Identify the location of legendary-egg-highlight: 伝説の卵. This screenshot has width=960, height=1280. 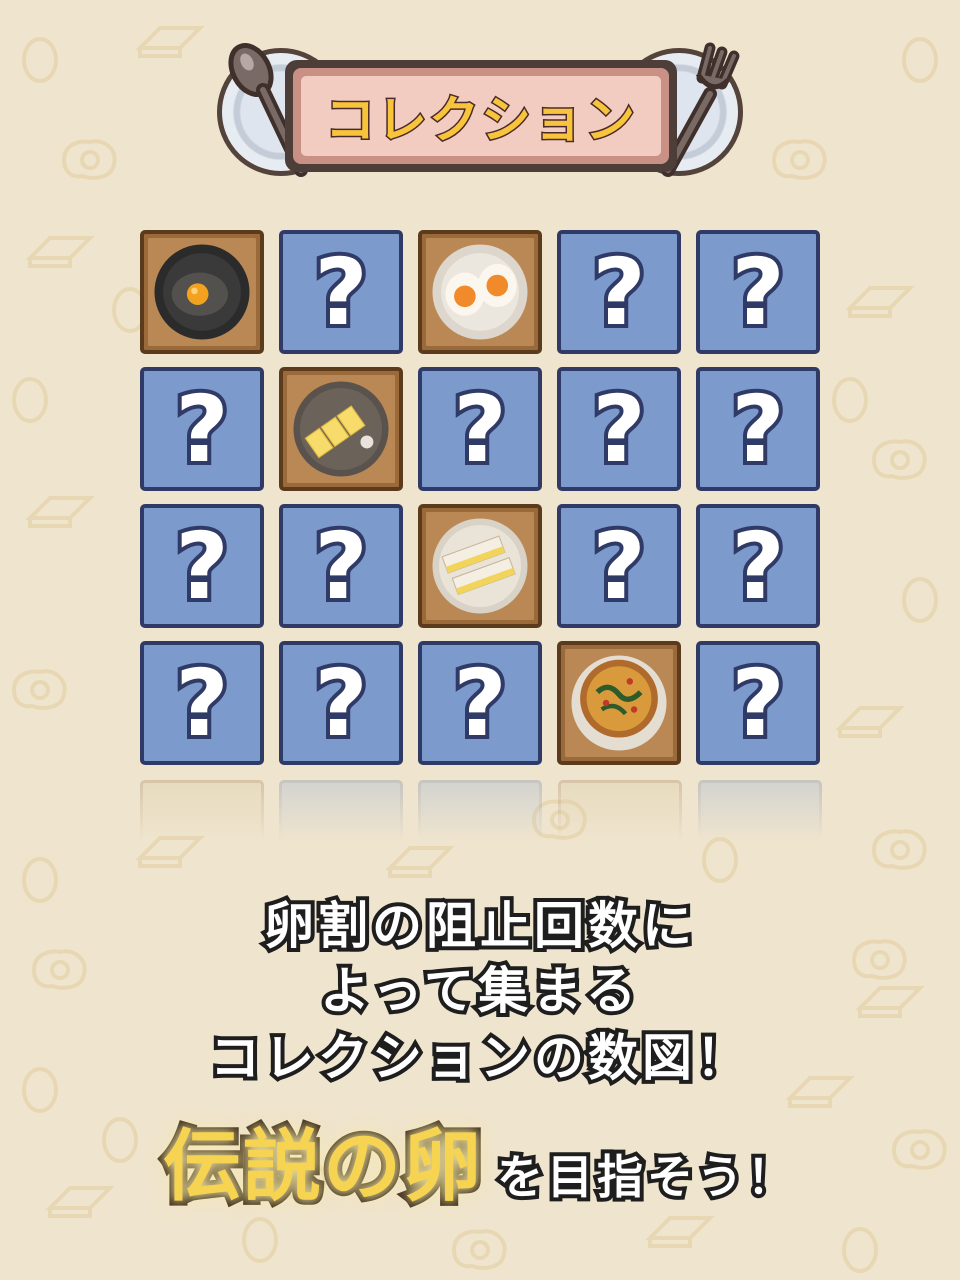
(322, 1167).